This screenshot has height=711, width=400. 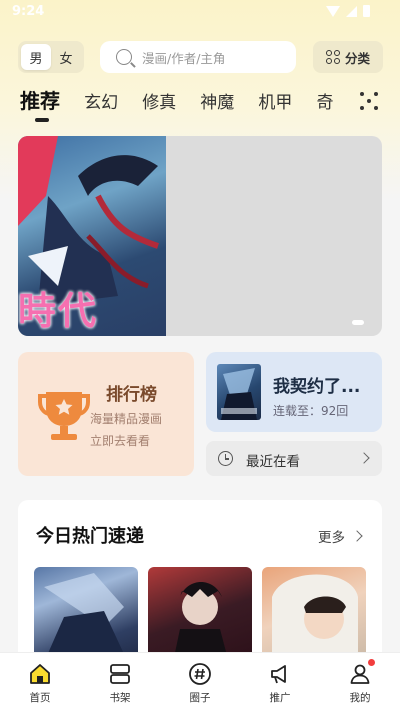 I want to click on search-placeholder: 漫画/作者/主角, so click(x=184, y=58).